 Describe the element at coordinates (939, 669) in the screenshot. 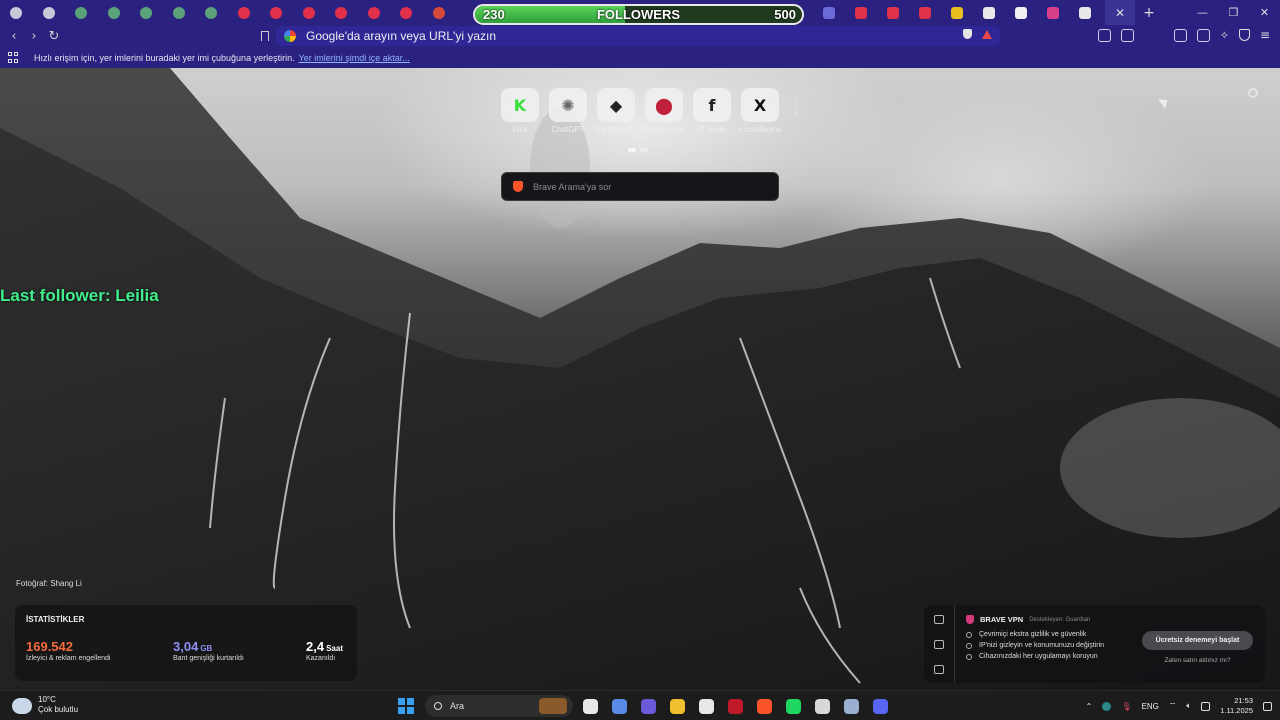

I see `cards-tab-icon` at that location.